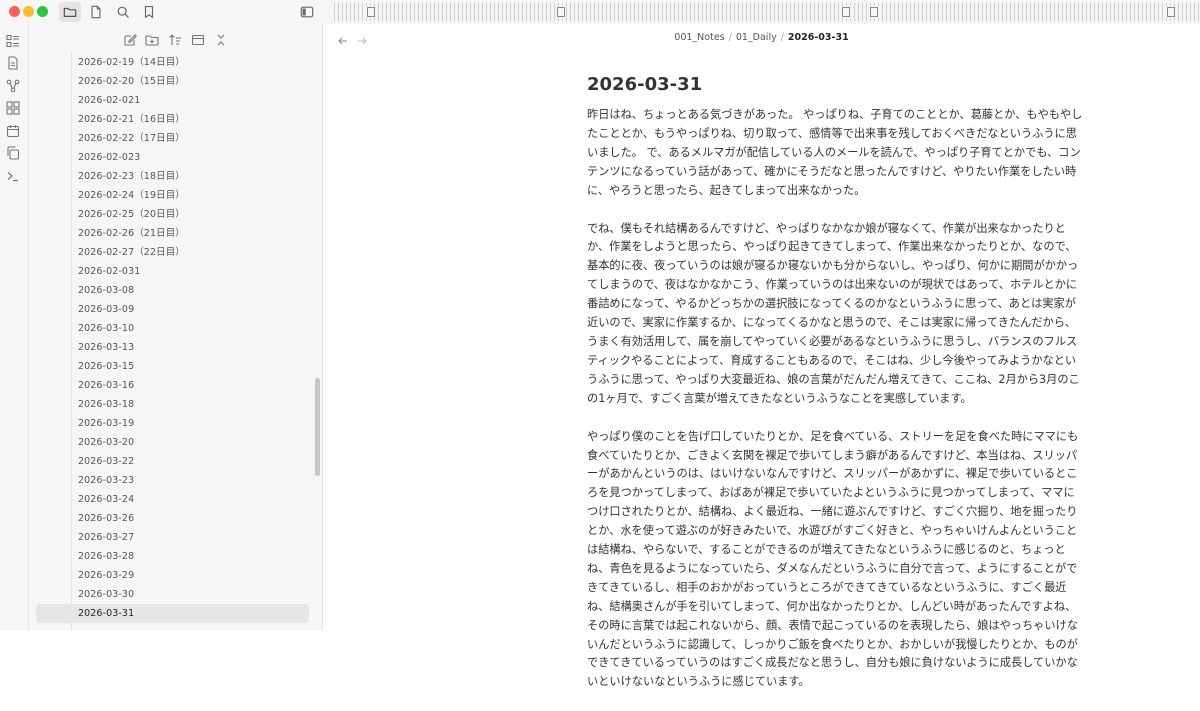 Image resolution: width=1200 pixels, height=711 pixels. I want to click on files-icon, so click(70, 12).